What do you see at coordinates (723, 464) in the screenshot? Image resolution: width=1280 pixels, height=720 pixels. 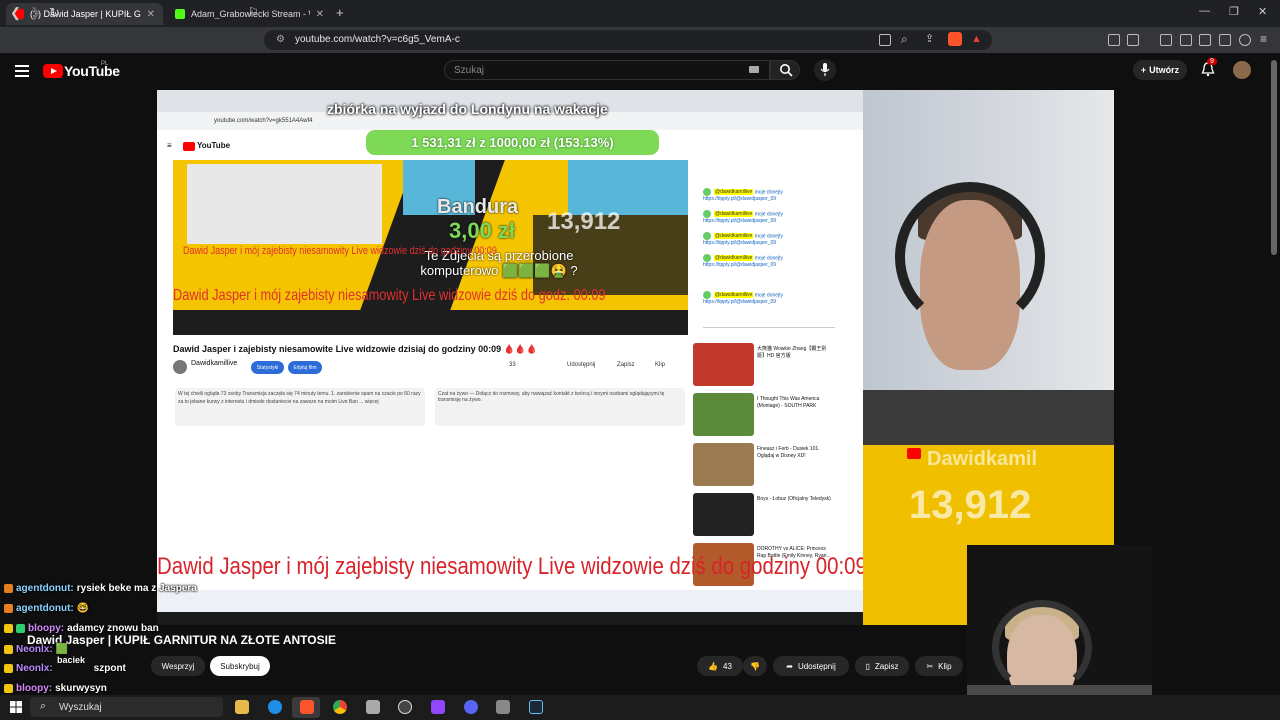 I see `recommendation-thumbnail` at bounding box center [723, 464].